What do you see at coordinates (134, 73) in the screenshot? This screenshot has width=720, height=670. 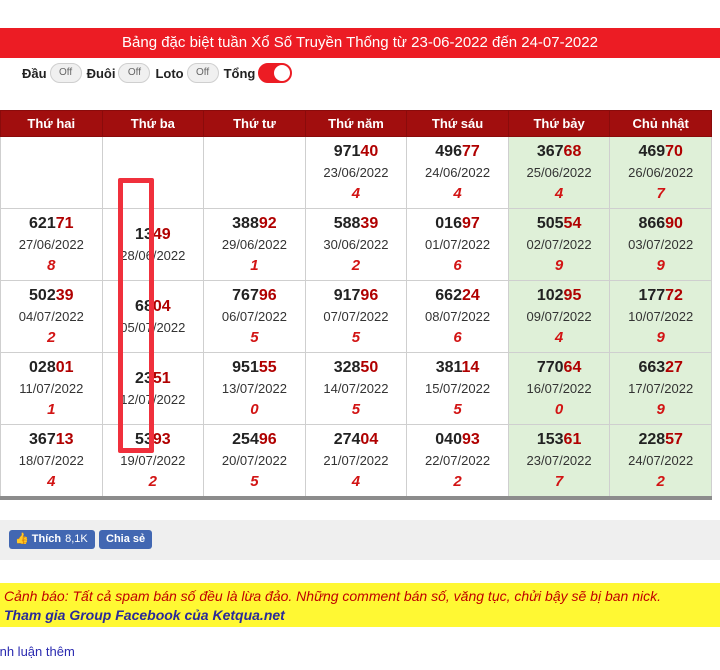 I see `toggle-duoi: Off` at bounding box center [134, 73].